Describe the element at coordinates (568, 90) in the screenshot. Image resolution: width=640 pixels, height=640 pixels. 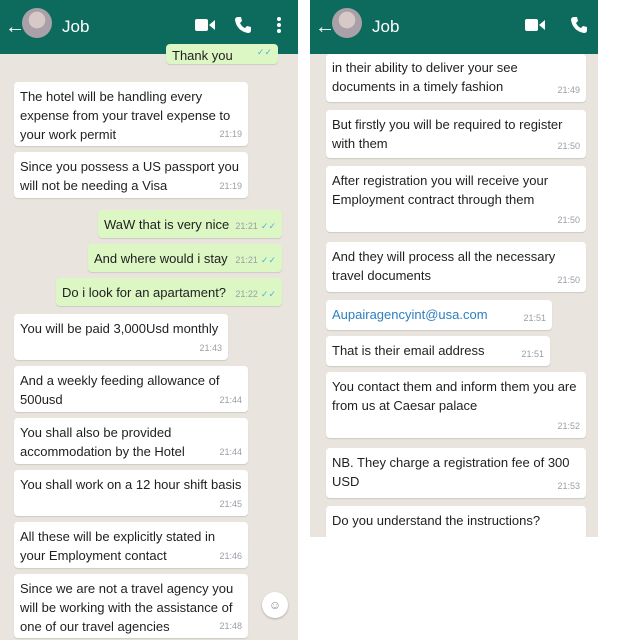
I see `message-time: 21:49` at that location.